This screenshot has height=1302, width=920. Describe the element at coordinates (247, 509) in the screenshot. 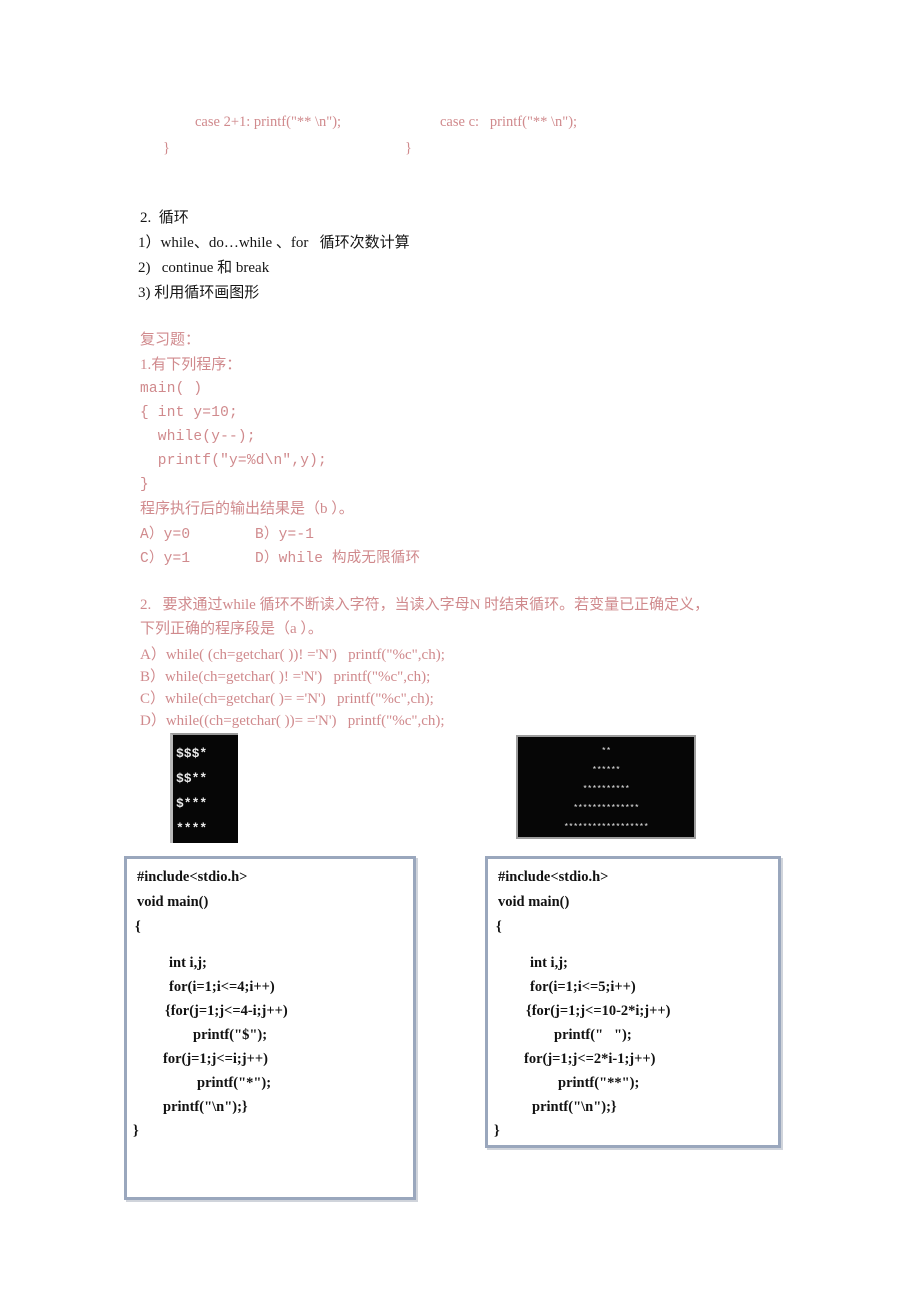

I see `q1-ask: 程序执行后的输出结果是（b ）。` at that location.